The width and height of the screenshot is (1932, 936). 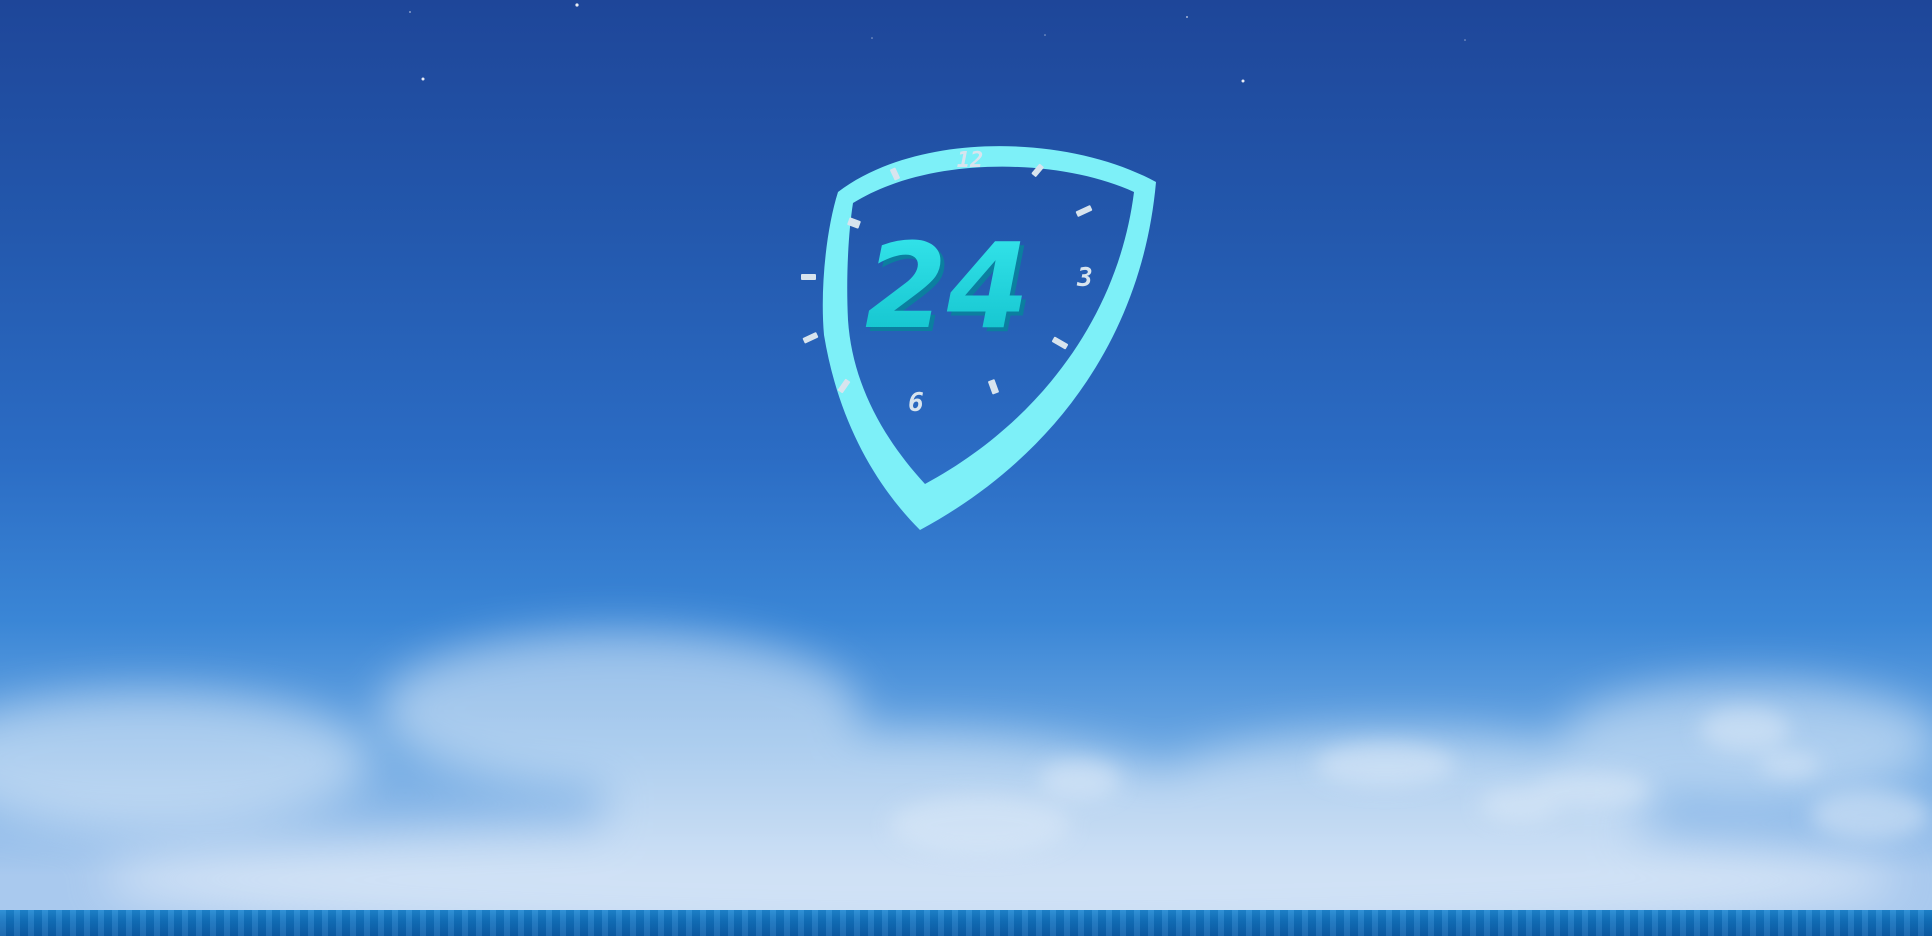 What do you see at coordinates (966, 923) in the screenshot?
I see `sea` at bounding box center [966, 923].